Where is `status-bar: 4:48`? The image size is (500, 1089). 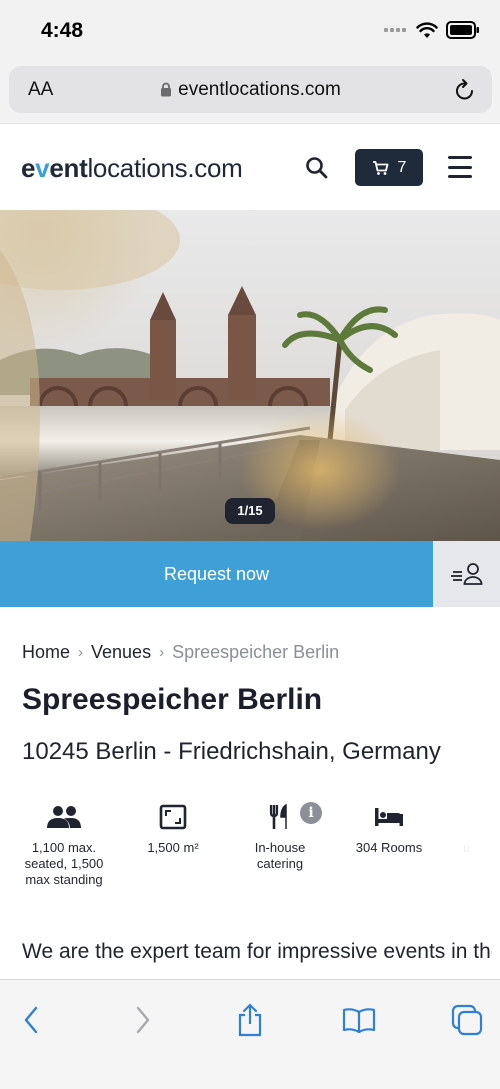
status-bar: 4:48 is located at coordinates (250, 31).